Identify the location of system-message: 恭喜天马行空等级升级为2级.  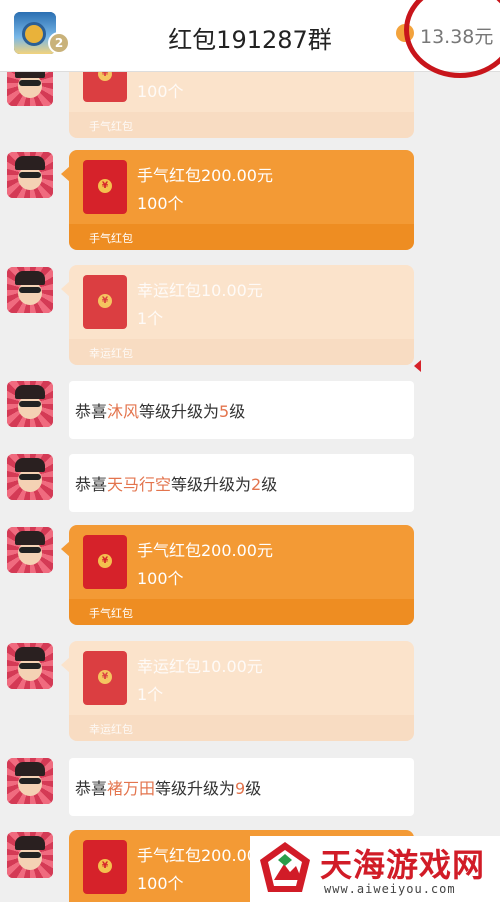
(241, 483).